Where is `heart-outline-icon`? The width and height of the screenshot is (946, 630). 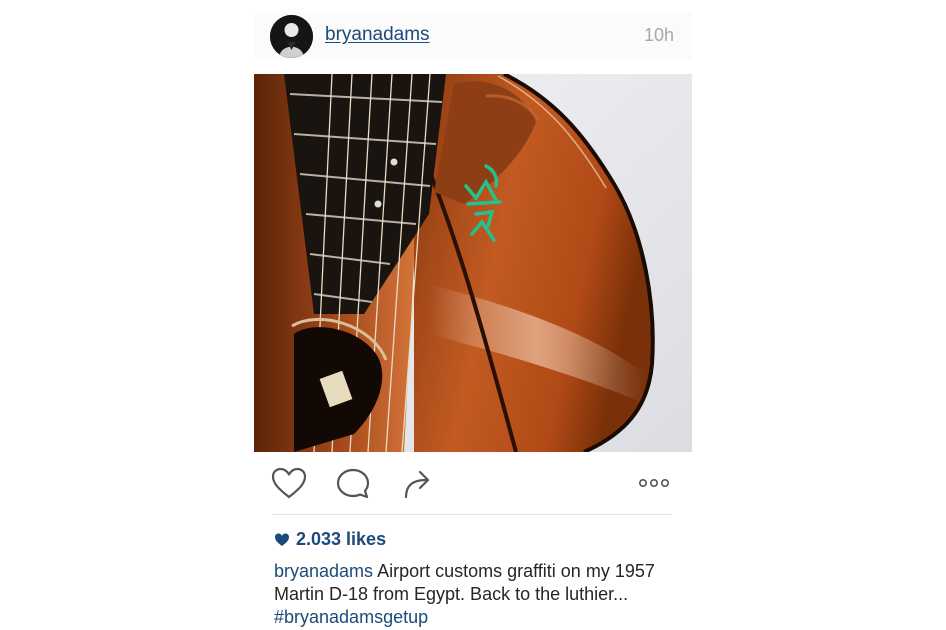 heart-outline-icon is located at coordinates (290, 483).